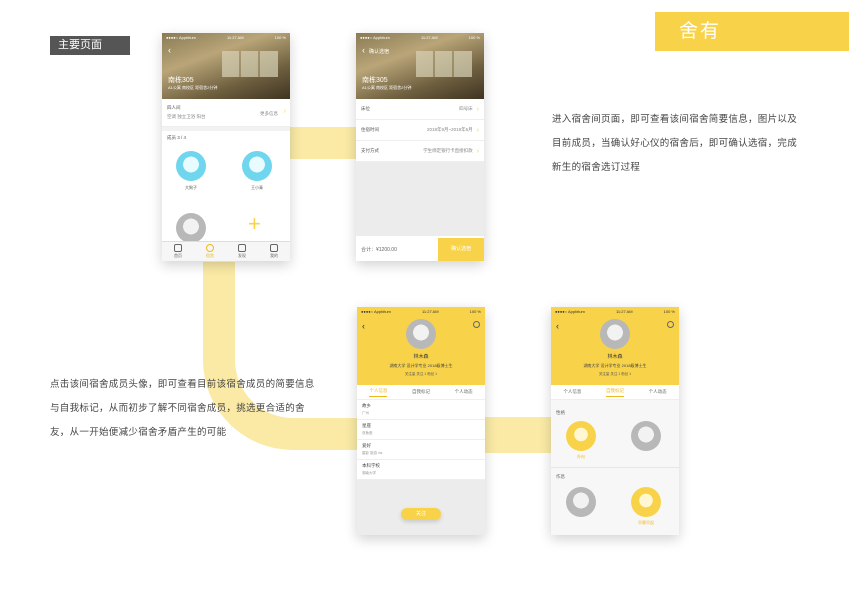 Image resolution: width=849 pixels, height=600 pixels. What do you see at coordinates (254, 224) in the screenshot?
I see `add-member-icon: +` at bounding box center [254, 224].